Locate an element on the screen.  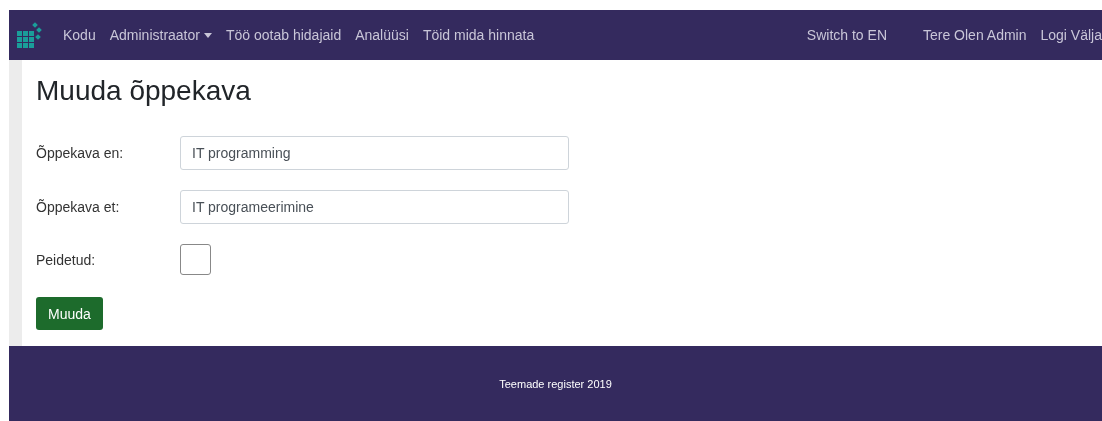
submit-button: Muuda is located at coordinates (69, 313).